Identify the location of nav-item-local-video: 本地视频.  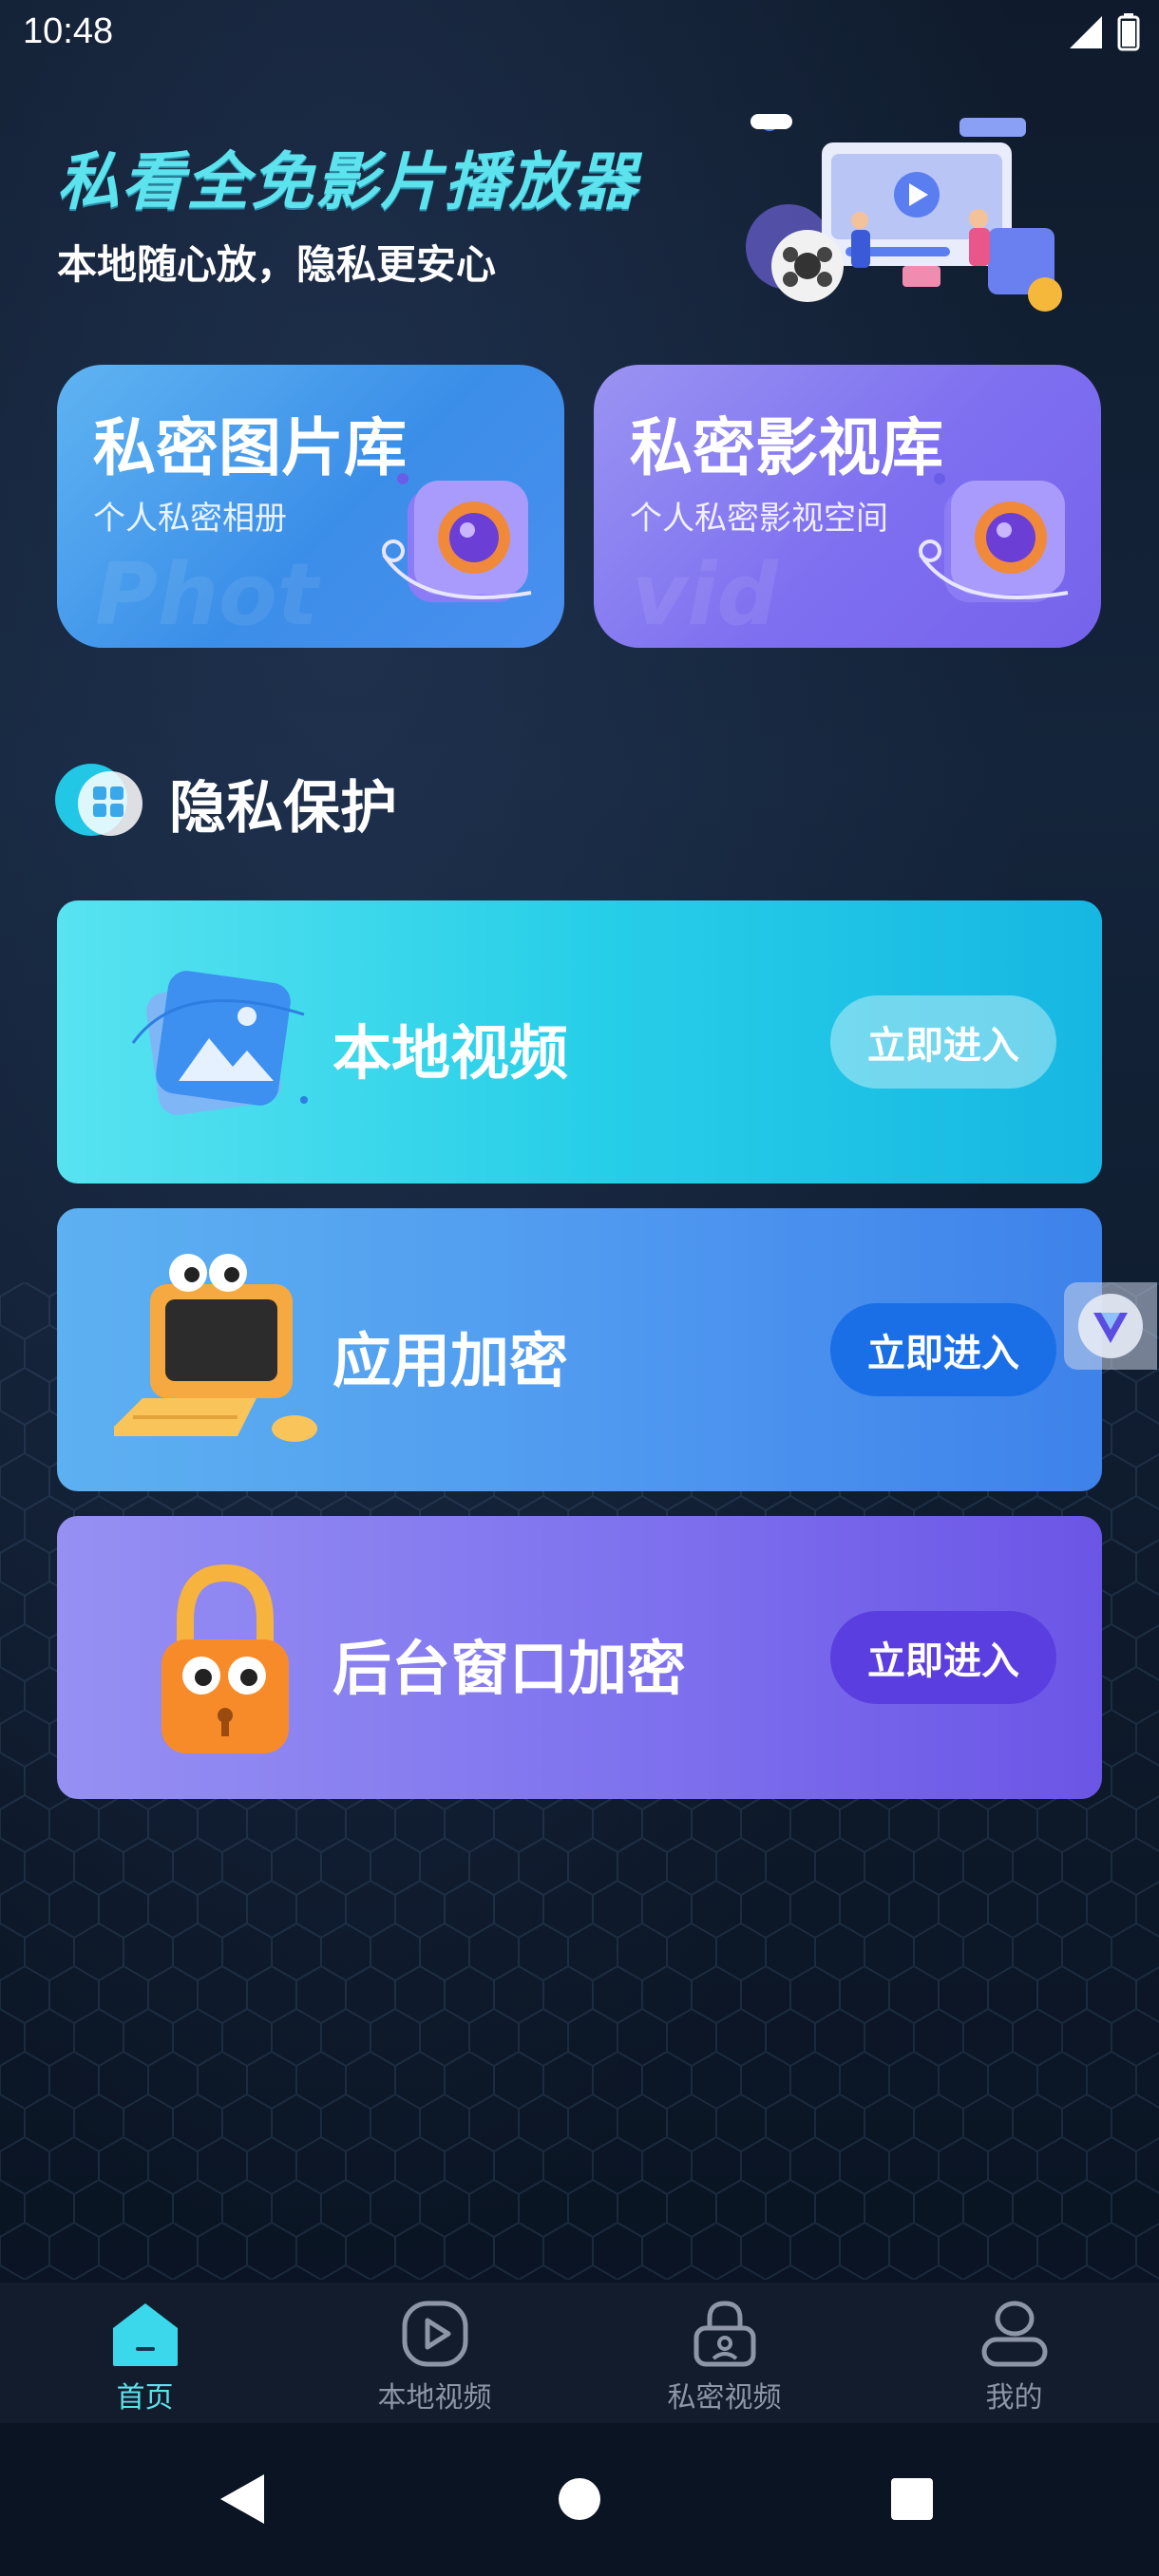
(435, 2352).